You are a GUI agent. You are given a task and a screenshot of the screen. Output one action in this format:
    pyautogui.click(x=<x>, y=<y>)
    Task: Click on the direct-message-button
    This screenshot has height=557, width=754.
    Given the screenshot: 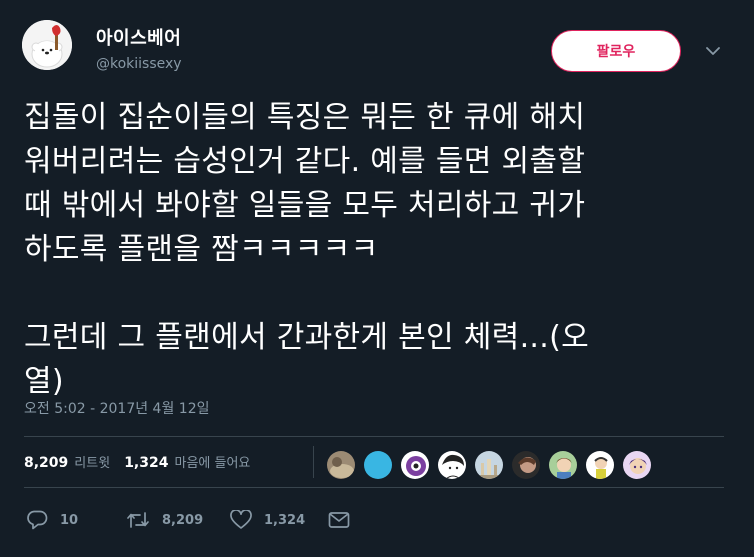 What is the action you would take?
    pyautogui.click(x=339, y=520)
    